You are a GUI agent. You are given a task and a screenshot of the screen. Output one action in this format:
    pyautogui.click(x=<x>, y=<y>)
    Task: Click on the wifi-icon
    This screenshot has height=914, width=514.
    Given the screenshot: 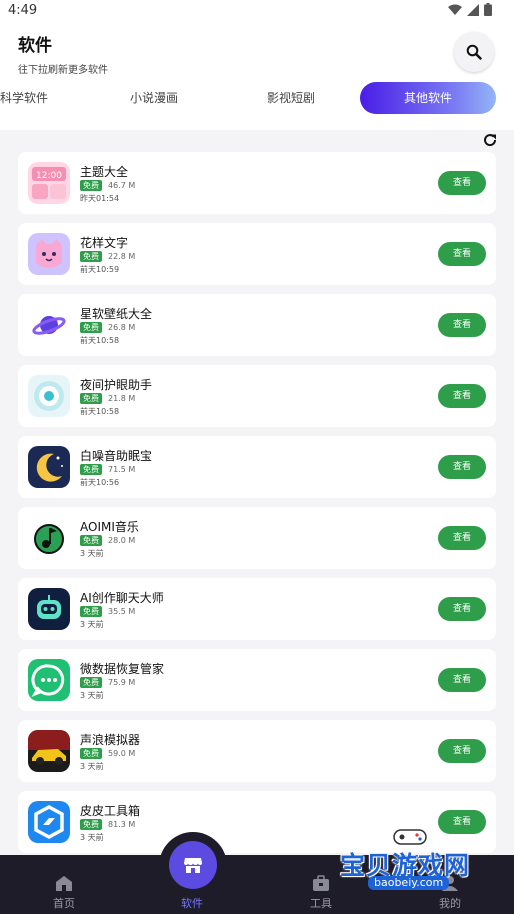 What is the action you would take?
    pyautogui.click(x=455, y=9)
    